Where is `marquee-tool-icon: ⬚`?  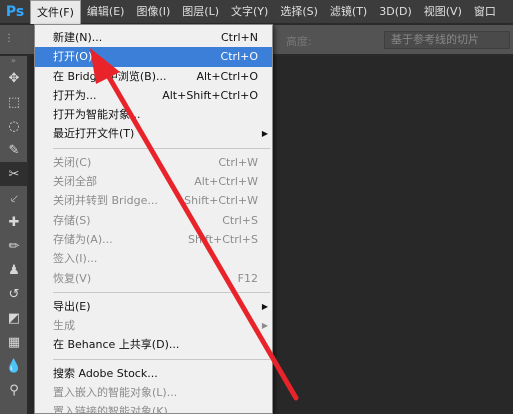
marquee-tool-icon: ⬚ is located at coordinates (14, 102).